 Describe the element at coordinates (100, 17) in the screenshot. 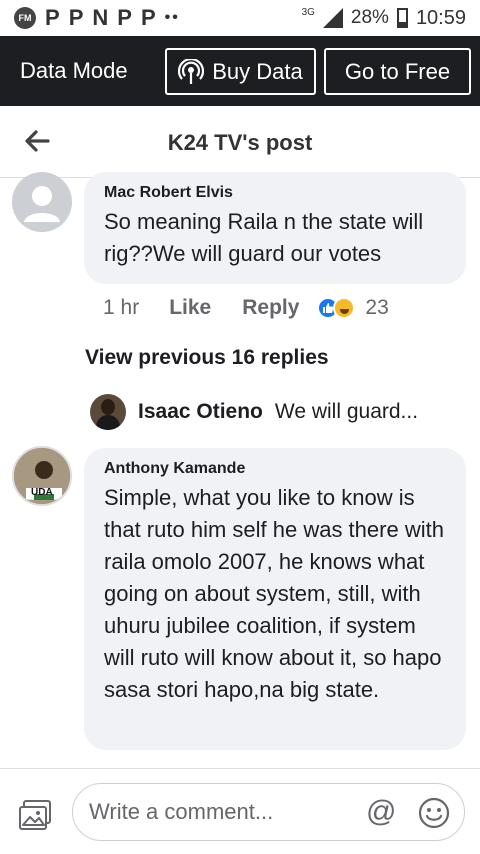

I see `app-notification-icon: N` at that location.